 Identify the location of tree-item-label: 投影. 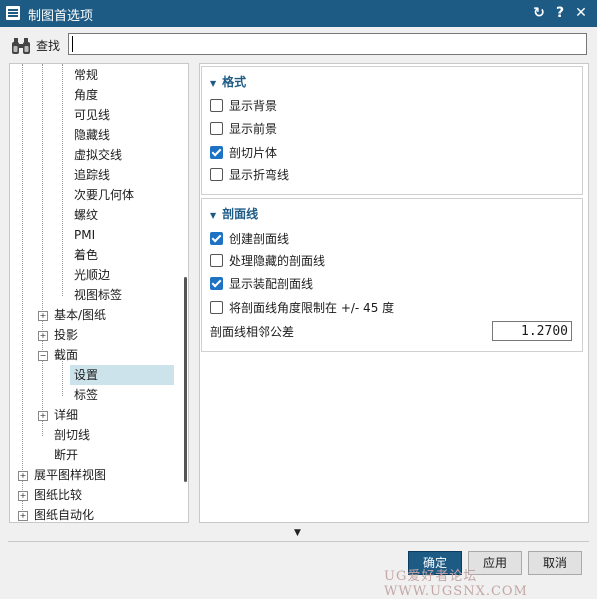
(66, 335).